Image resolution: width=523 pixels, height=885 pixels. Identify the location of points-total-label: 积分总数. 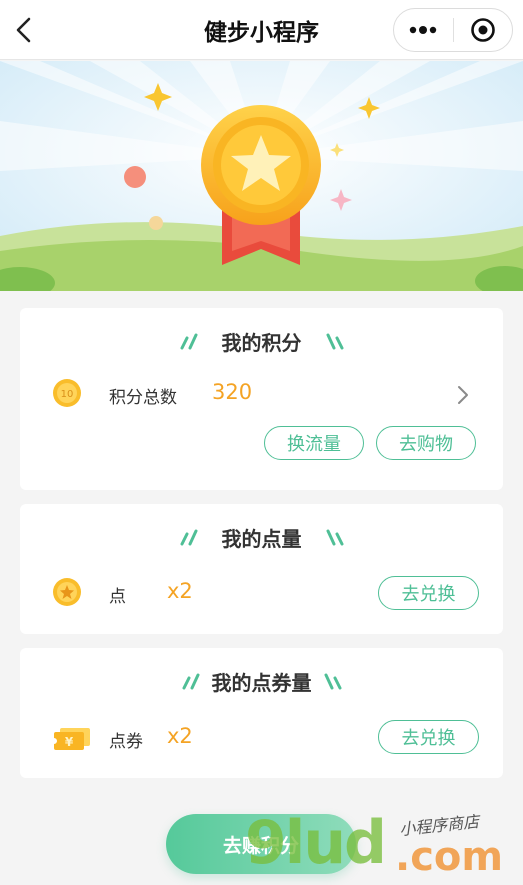
(143, 398).